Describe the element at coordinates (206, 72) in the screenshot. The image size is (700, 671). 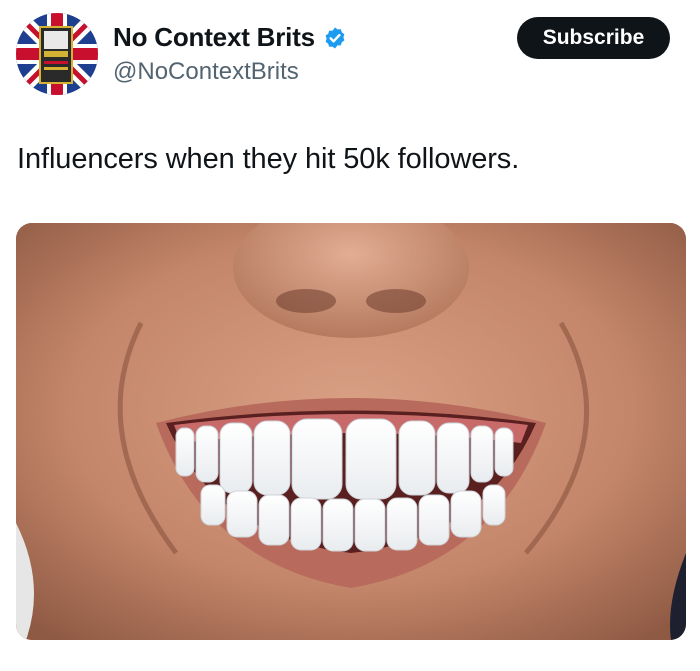
I see `author-handle: @NoContextBrits` at that location.